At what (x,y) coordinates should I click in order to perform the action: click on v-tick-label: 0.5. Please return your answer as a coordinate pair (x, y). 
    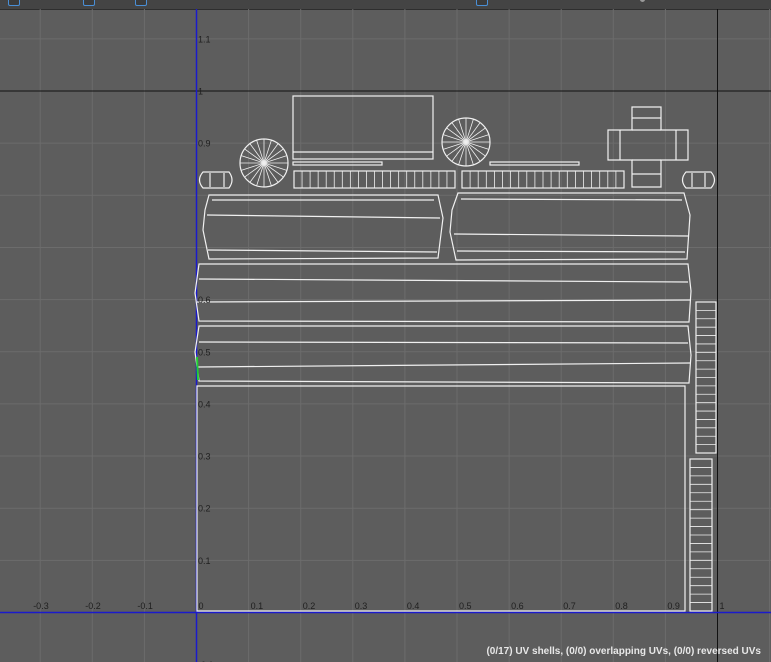
    Looking at the image, I should click on (204, 352).